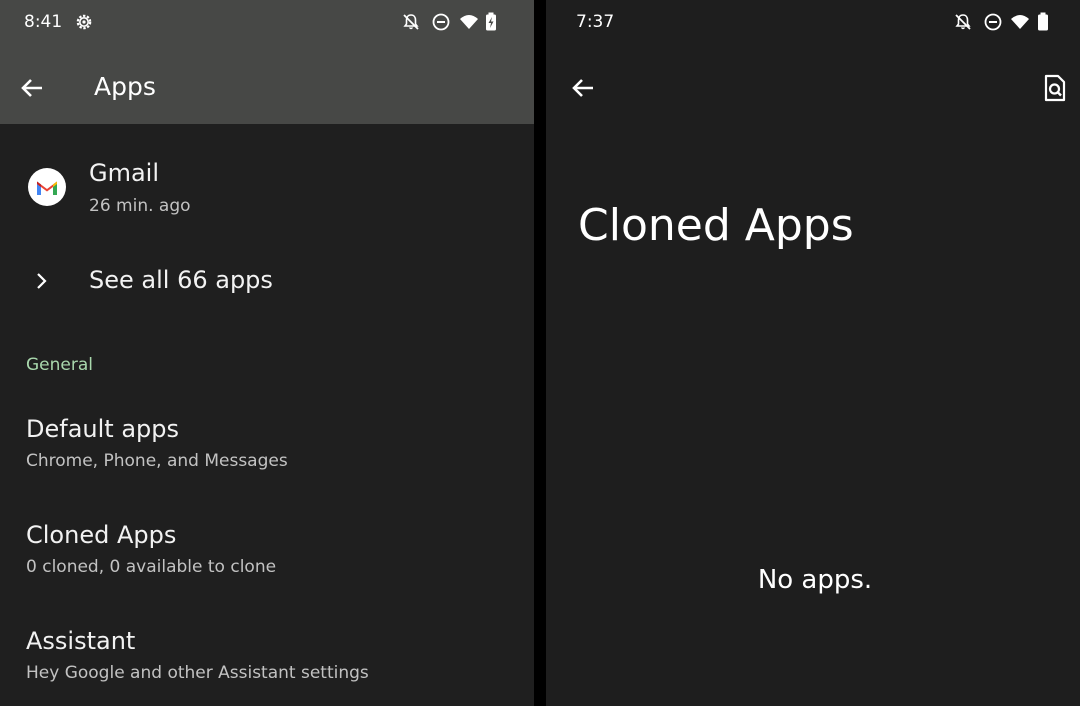 Image resolution: width=1080 pixels, height=706 pixels. I want to click on page-title: Cloned Apps, so click(716, 225).